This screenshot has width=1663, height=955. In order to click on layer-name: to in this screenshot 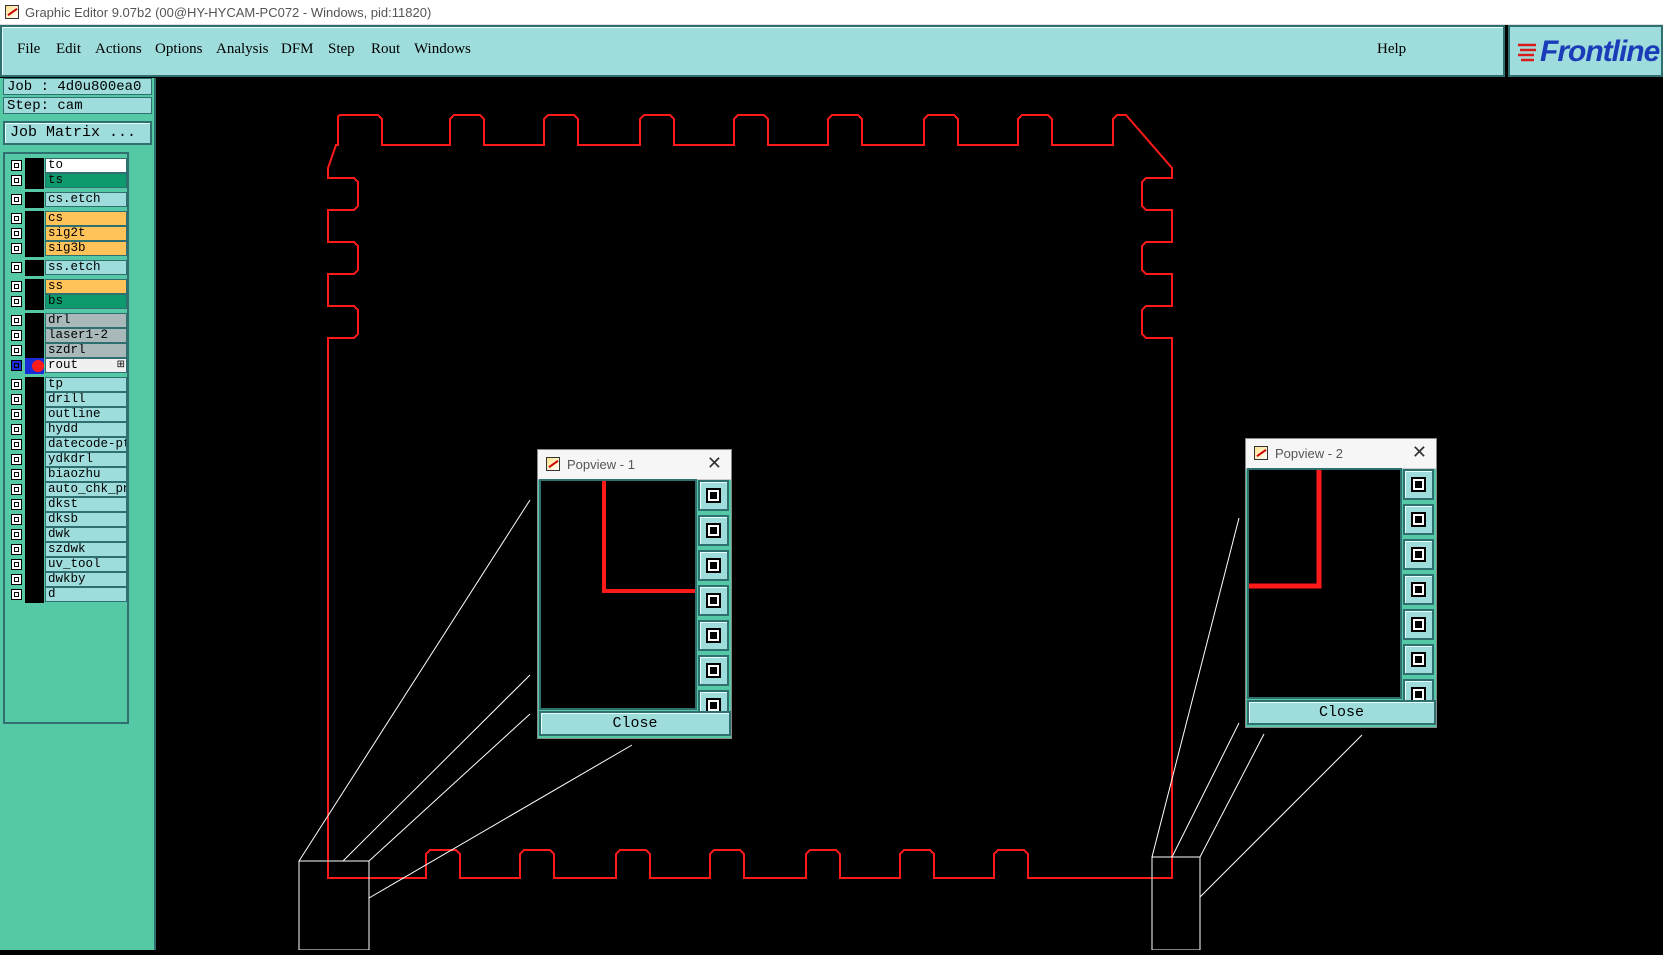, I will do `click(86, 165)`.